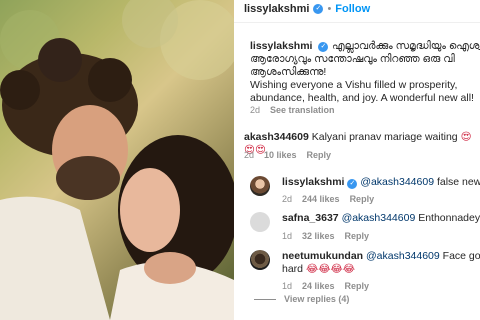 This screenshot has height=320, width=480. What do you see at coordinates (281, 46) in the screenshot?
I see `caption-username: lissylakshmi` at bounding box center [281, 46].